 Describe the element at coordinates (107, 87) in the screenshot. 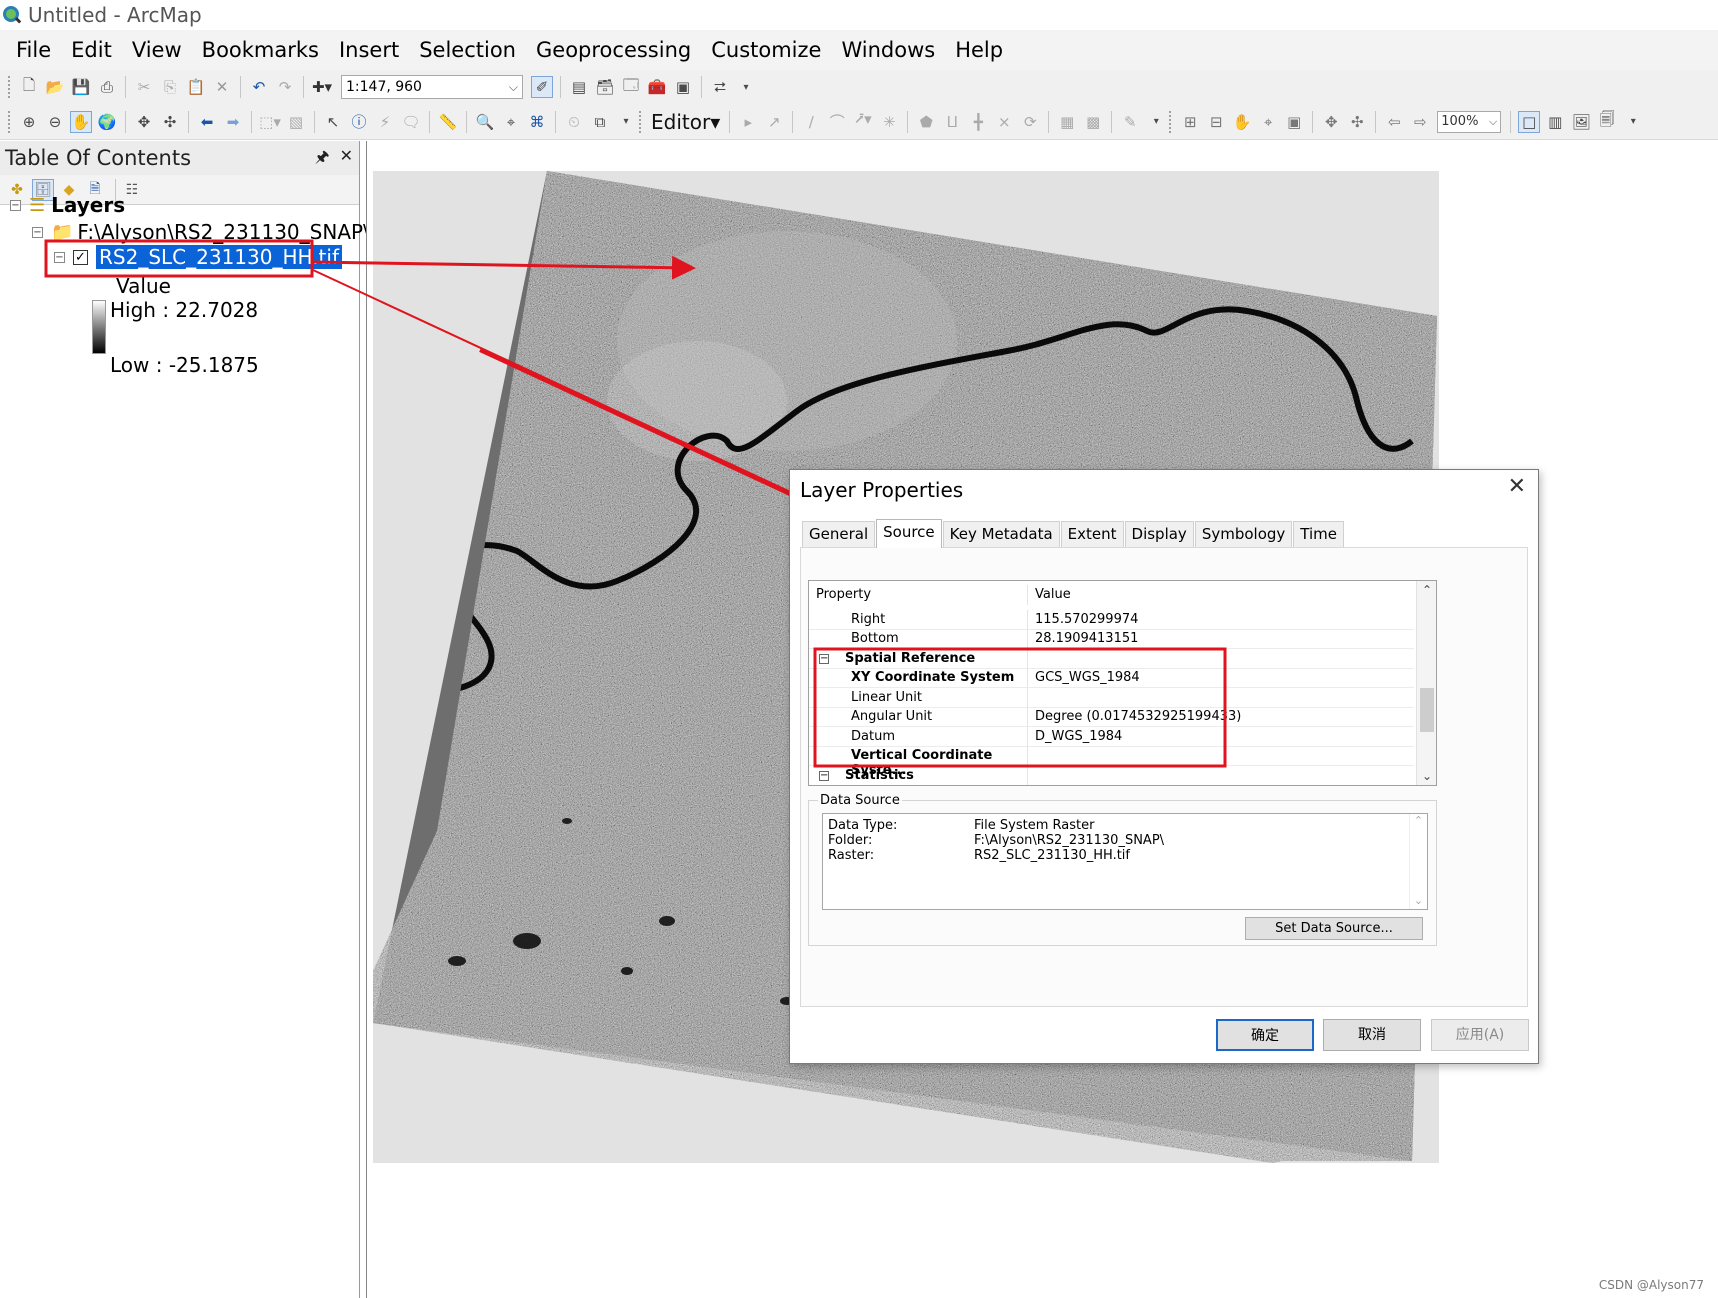

I see `print-icon: ⎙` at that location.